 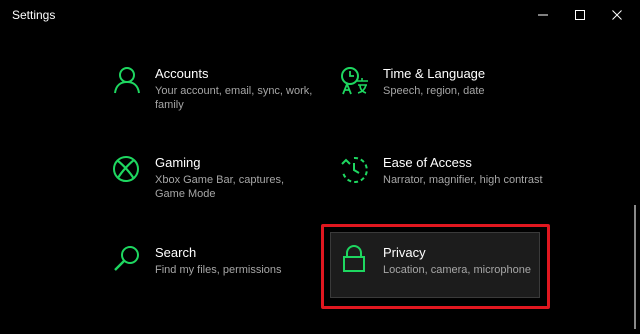 What do you see at coordinates (126, 169) in the screenshot?
I see `xbox-icon` at bounding box center [126, 169].